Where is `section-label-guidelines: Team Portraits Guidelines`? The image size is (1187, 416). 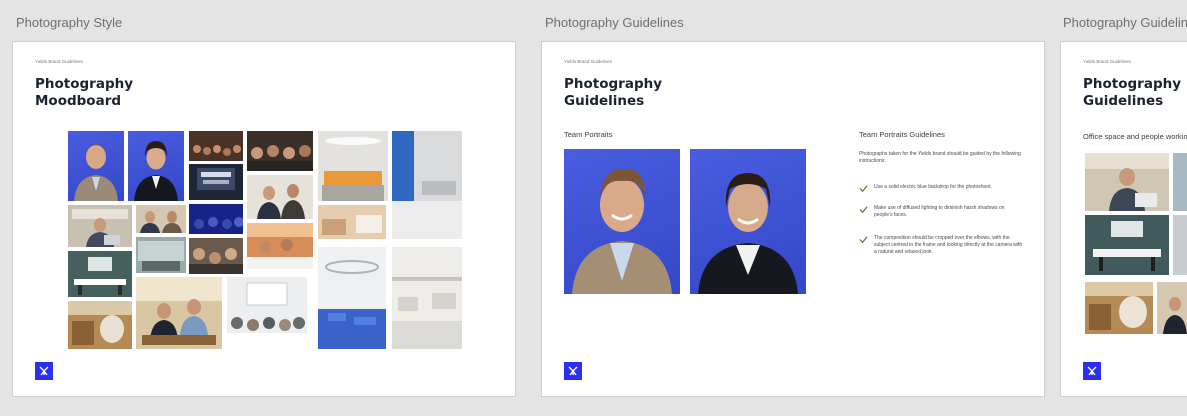
section-label-guidelines: Team Portraits Guidelines is located at coordinates (902, 134).